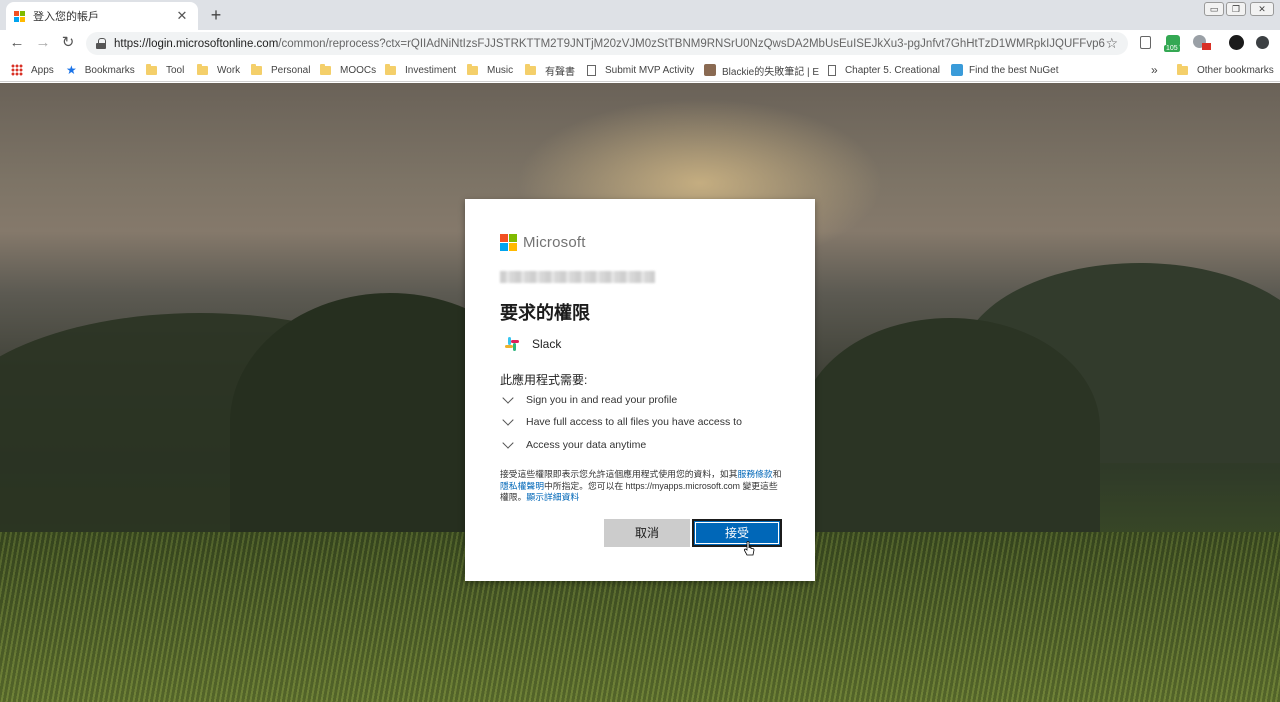 The height and width of the screenshot is (702, 1280). What do you see at coordinates (522, 486) in the screenshot?
I see `privacy-link: 隱私權聲明` at bounding box center [522, 486].